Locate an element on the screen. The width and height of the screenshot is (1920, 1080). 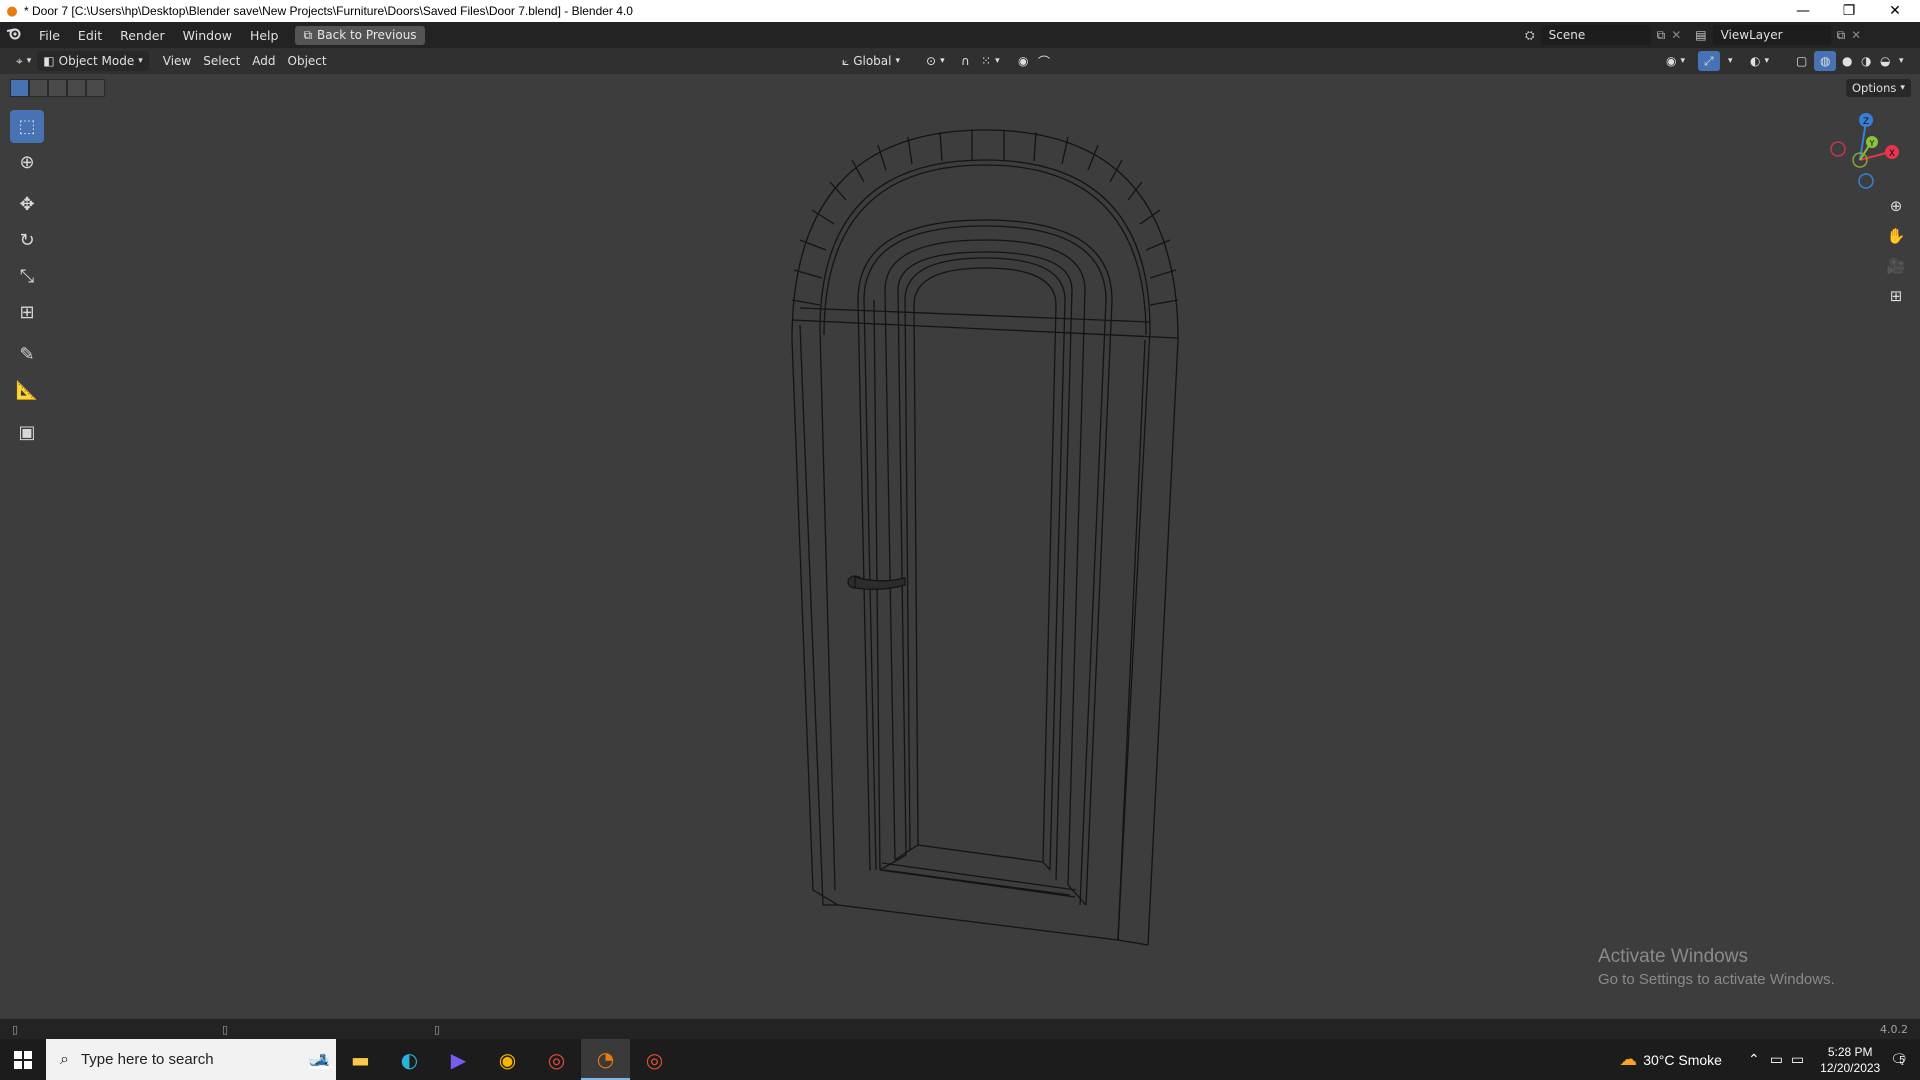
cube-icon: ▣ is located at coordinates (27, 432).